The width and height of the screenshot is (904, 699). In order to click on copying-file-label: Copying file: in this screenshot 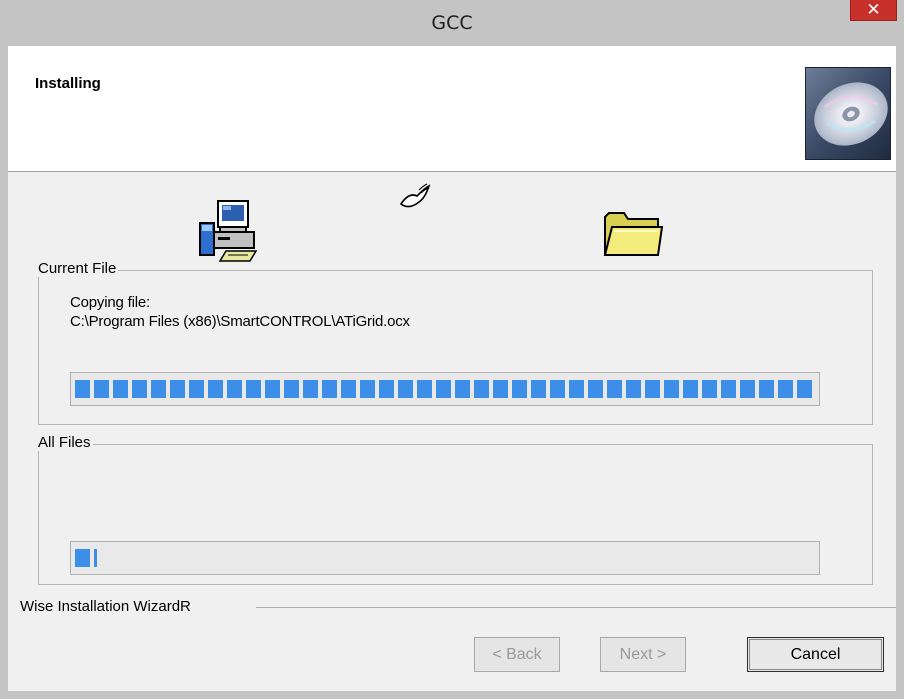, I will do `click(110, 302)`.